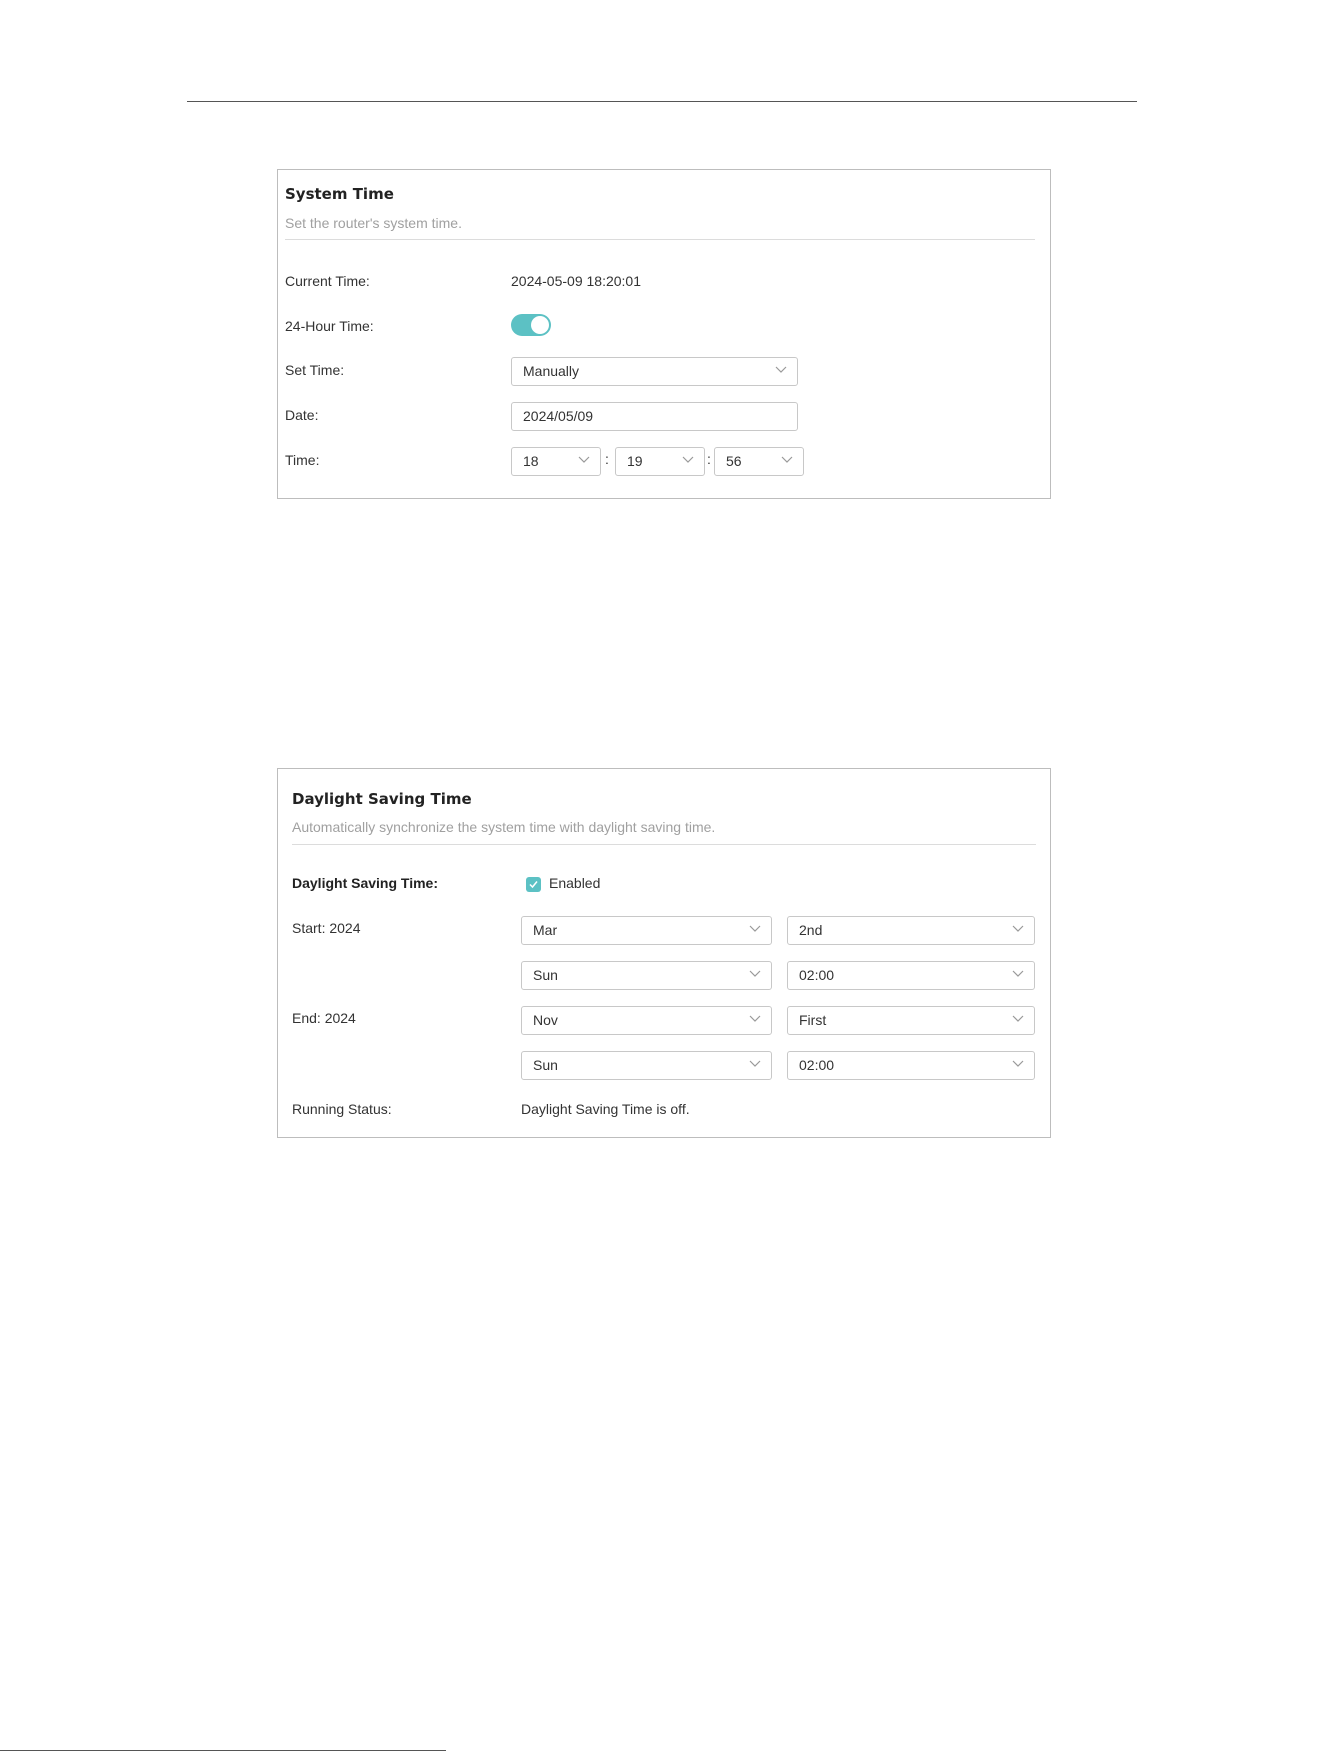 This screenshot has width=1330, height=1758. I want to click on page-footer-rule, so click(223, 1750).